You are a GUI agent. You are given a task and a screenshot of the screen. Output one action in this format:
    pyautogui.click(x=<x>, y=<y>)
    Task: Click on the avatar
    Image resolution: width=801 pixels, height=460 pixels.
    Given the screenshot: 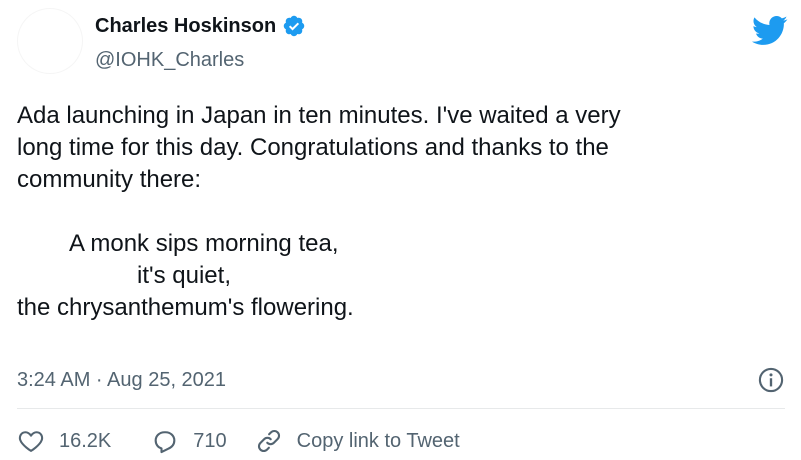 What is the action you would take?
    pyautogui.click(x=50, y=41)
    